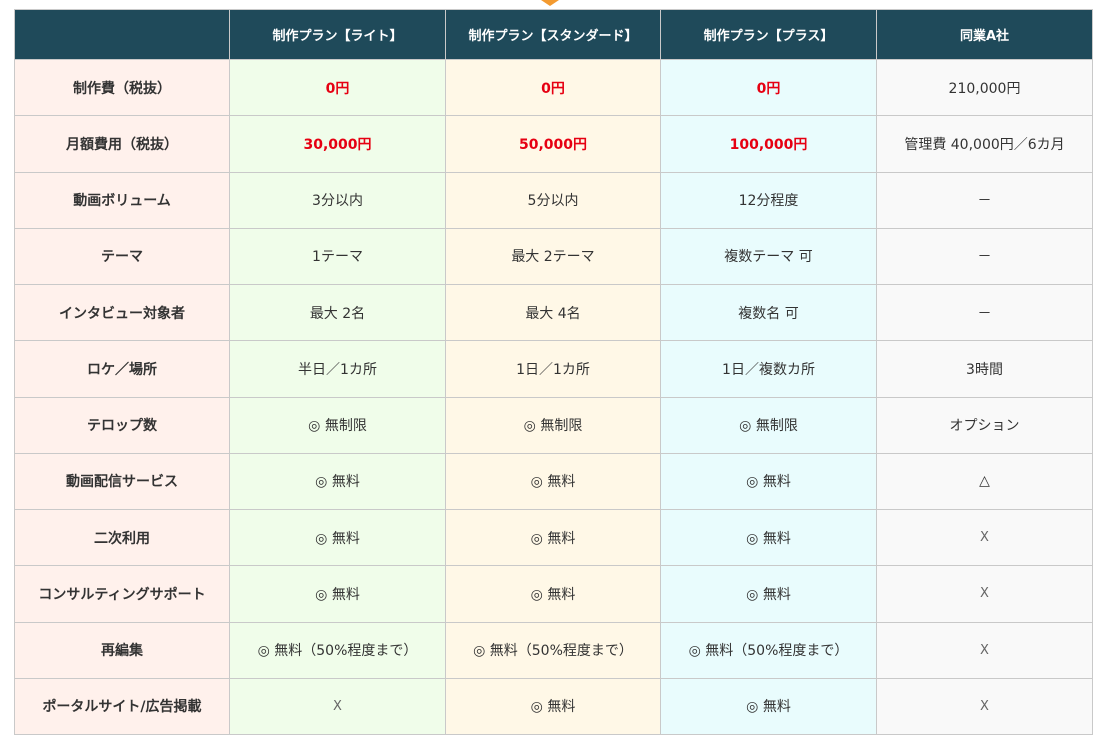 This screenshot has height=748, width=1108. What do you see at coordinates (122, 706) in the screenshot?
I see `row-label: ポータルサイト/広告掲載` at bounding box center [122, 706].